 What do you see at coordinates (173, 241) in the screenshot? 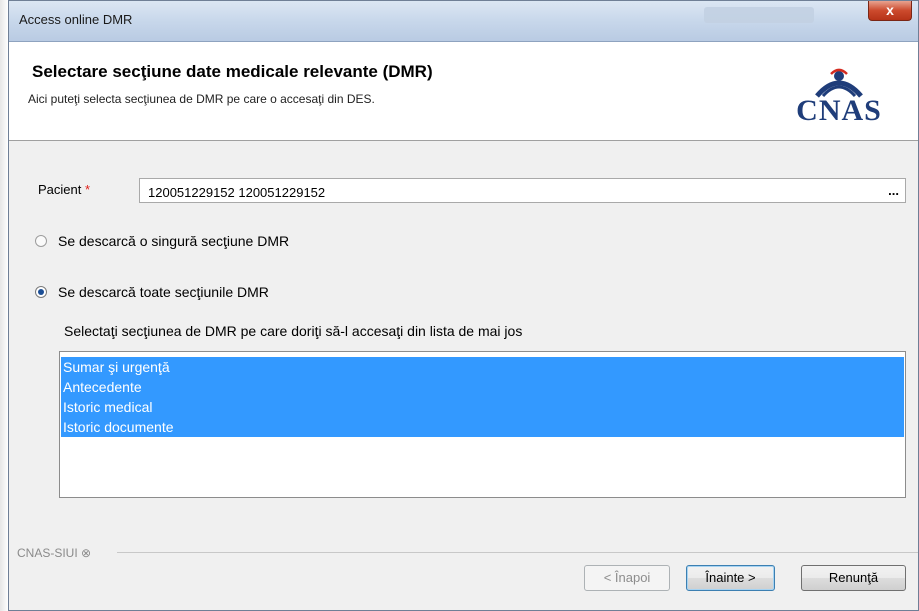
I see `radio-single-label: Se descarcă o singură secţiune DMR` at bounding box center [173, 241].